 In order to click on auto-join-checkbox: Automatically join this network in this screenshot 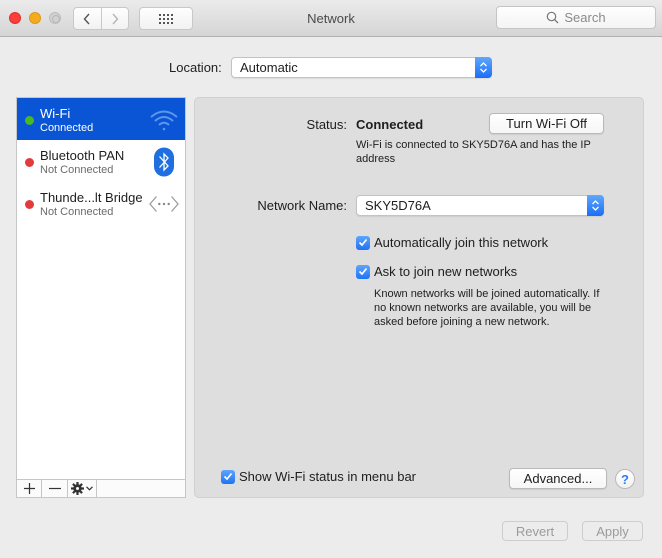, I will do `click(452, 242)`.